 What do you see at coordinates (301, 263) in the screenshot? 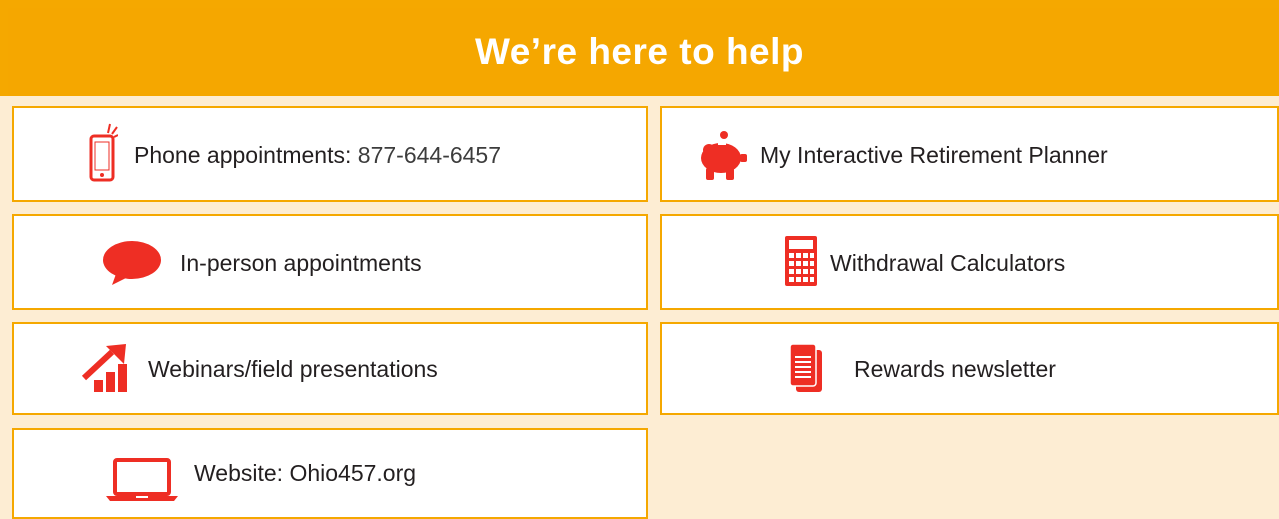
I see `in-person-appointments-label: In-person appointments` at bounding box center [301, 263].